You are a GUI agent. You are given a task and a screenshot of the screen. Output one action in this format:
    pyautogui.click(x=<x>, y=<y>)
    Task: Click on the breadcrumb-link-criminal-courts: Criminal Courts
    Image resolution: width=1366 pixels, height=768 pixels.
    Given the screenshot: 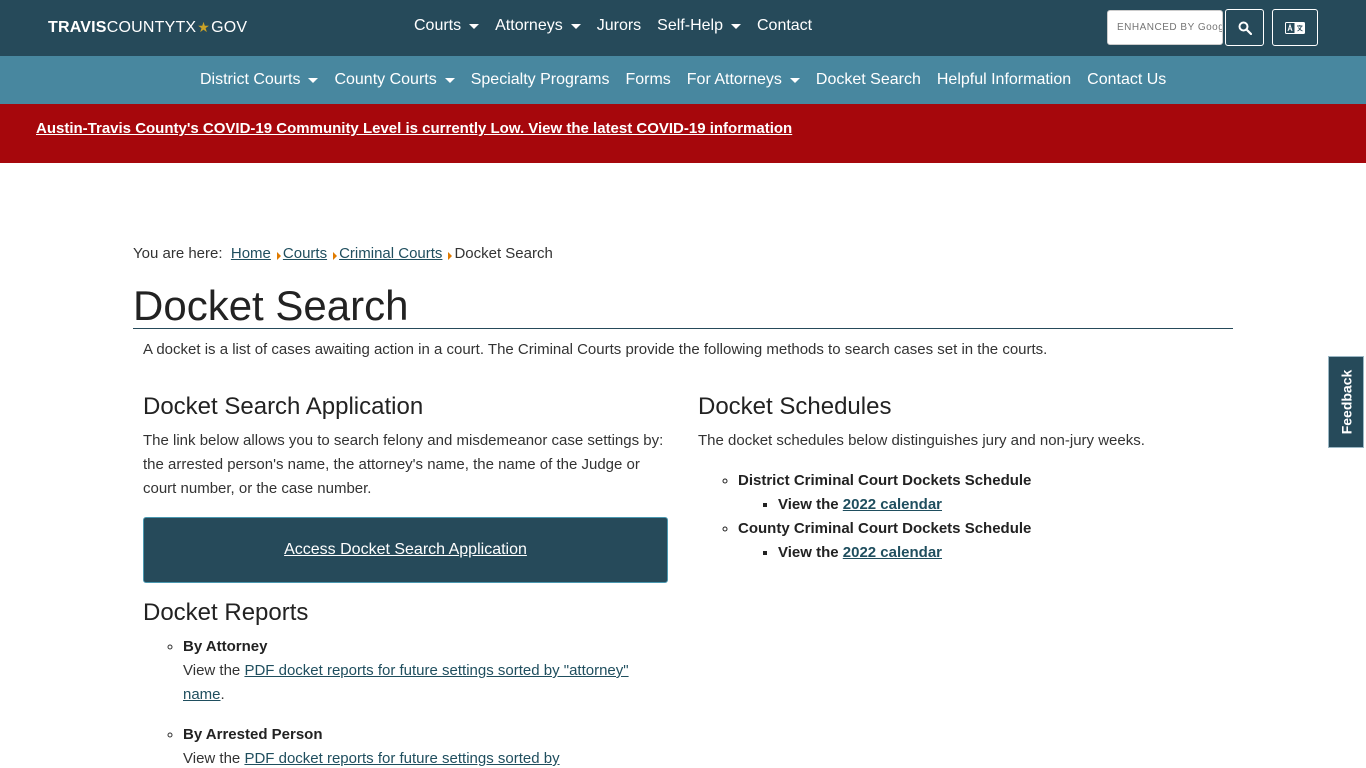 What is the action you would take?
    pyautogui.click(x=390, y=253)
    